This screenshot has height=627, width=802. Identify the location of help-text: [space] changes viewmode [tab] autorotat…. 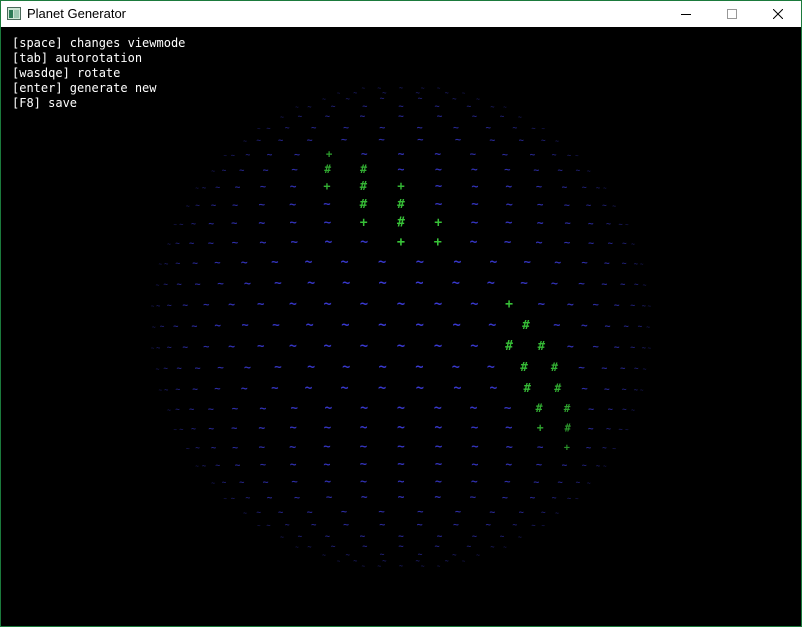
(98, 73).